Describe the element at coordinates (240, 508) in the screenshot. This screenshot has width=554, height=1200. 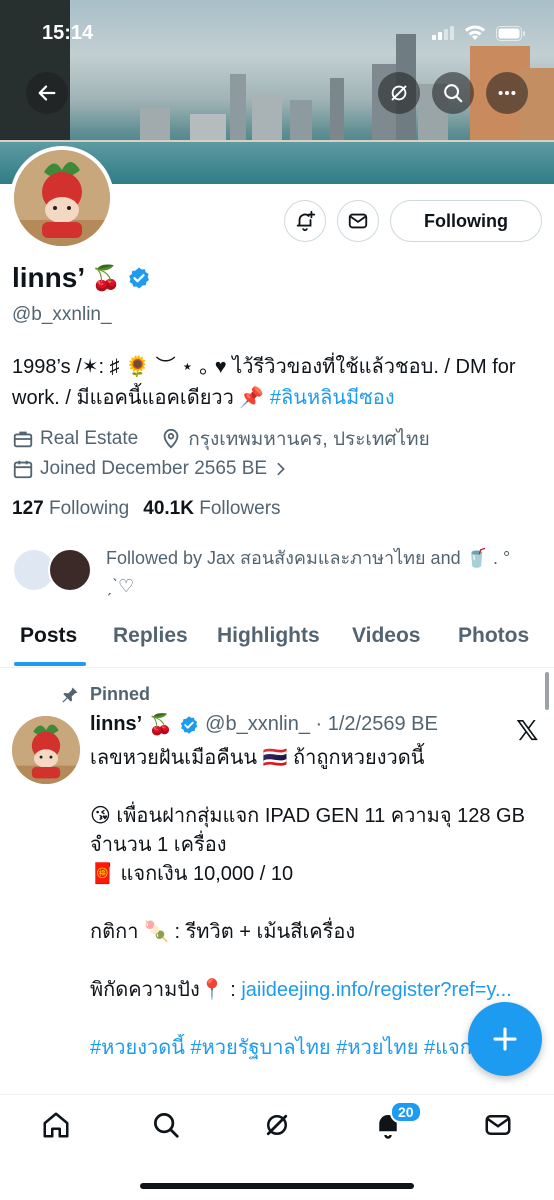
I see `followers-label: Followers` at that location.